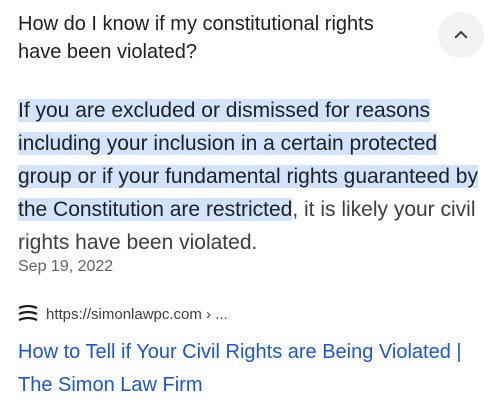 This screenshot has width=500, height=411. Describe the element at coordinates (66, 266) in the screenshot. I see `snippet-date: Sep 19, 2022` at that location.